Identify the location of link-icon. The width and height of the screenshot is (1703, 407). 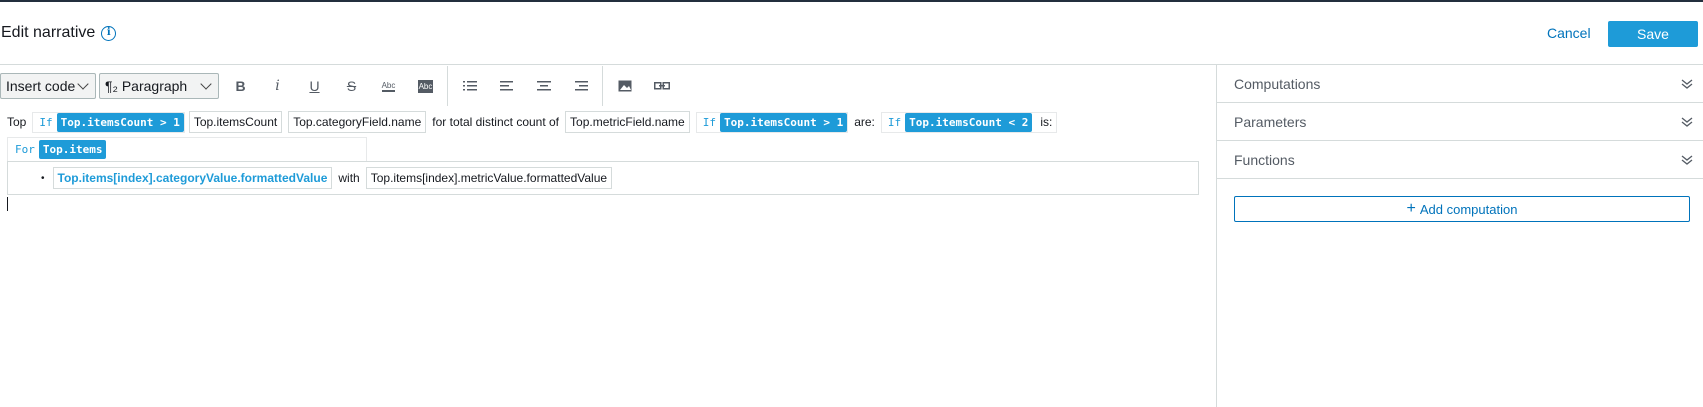
(661, 86).